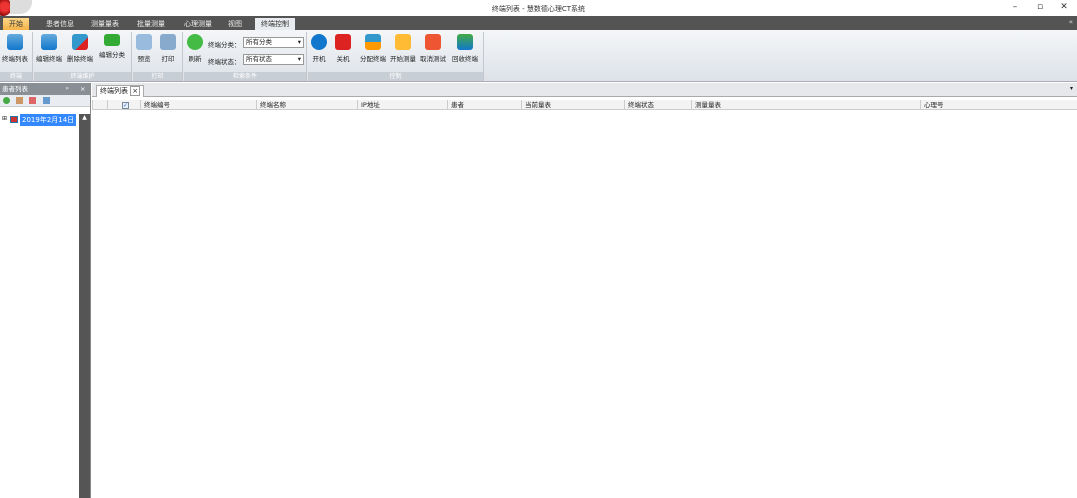  I want to click on monitor-icon, so click(465, 42).